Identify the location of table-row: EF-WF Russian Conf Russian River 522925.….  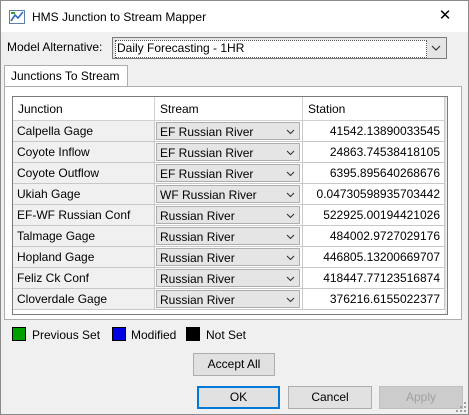
(230, 215).